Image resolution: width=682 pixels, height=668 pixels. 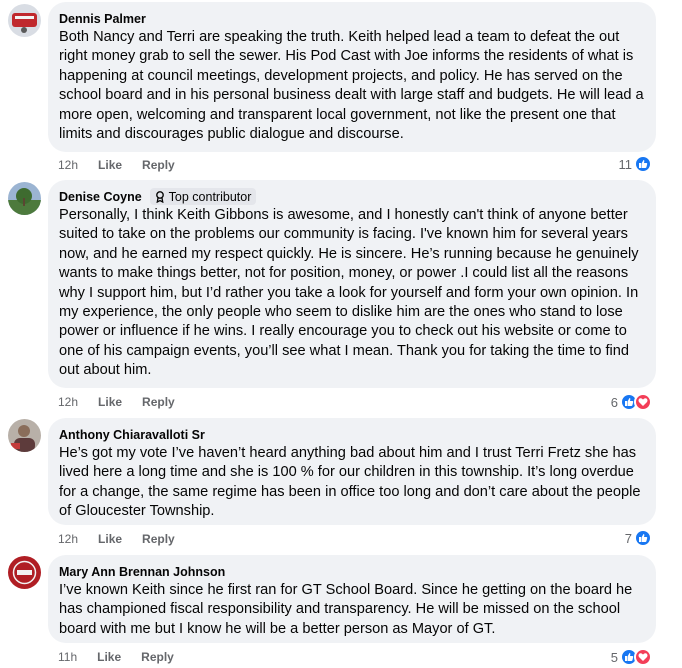 What do you see at coordinates (100, 197) in the screenshot?
I see `comment-author: Denise Coyne` at bounding box center [100, 197].